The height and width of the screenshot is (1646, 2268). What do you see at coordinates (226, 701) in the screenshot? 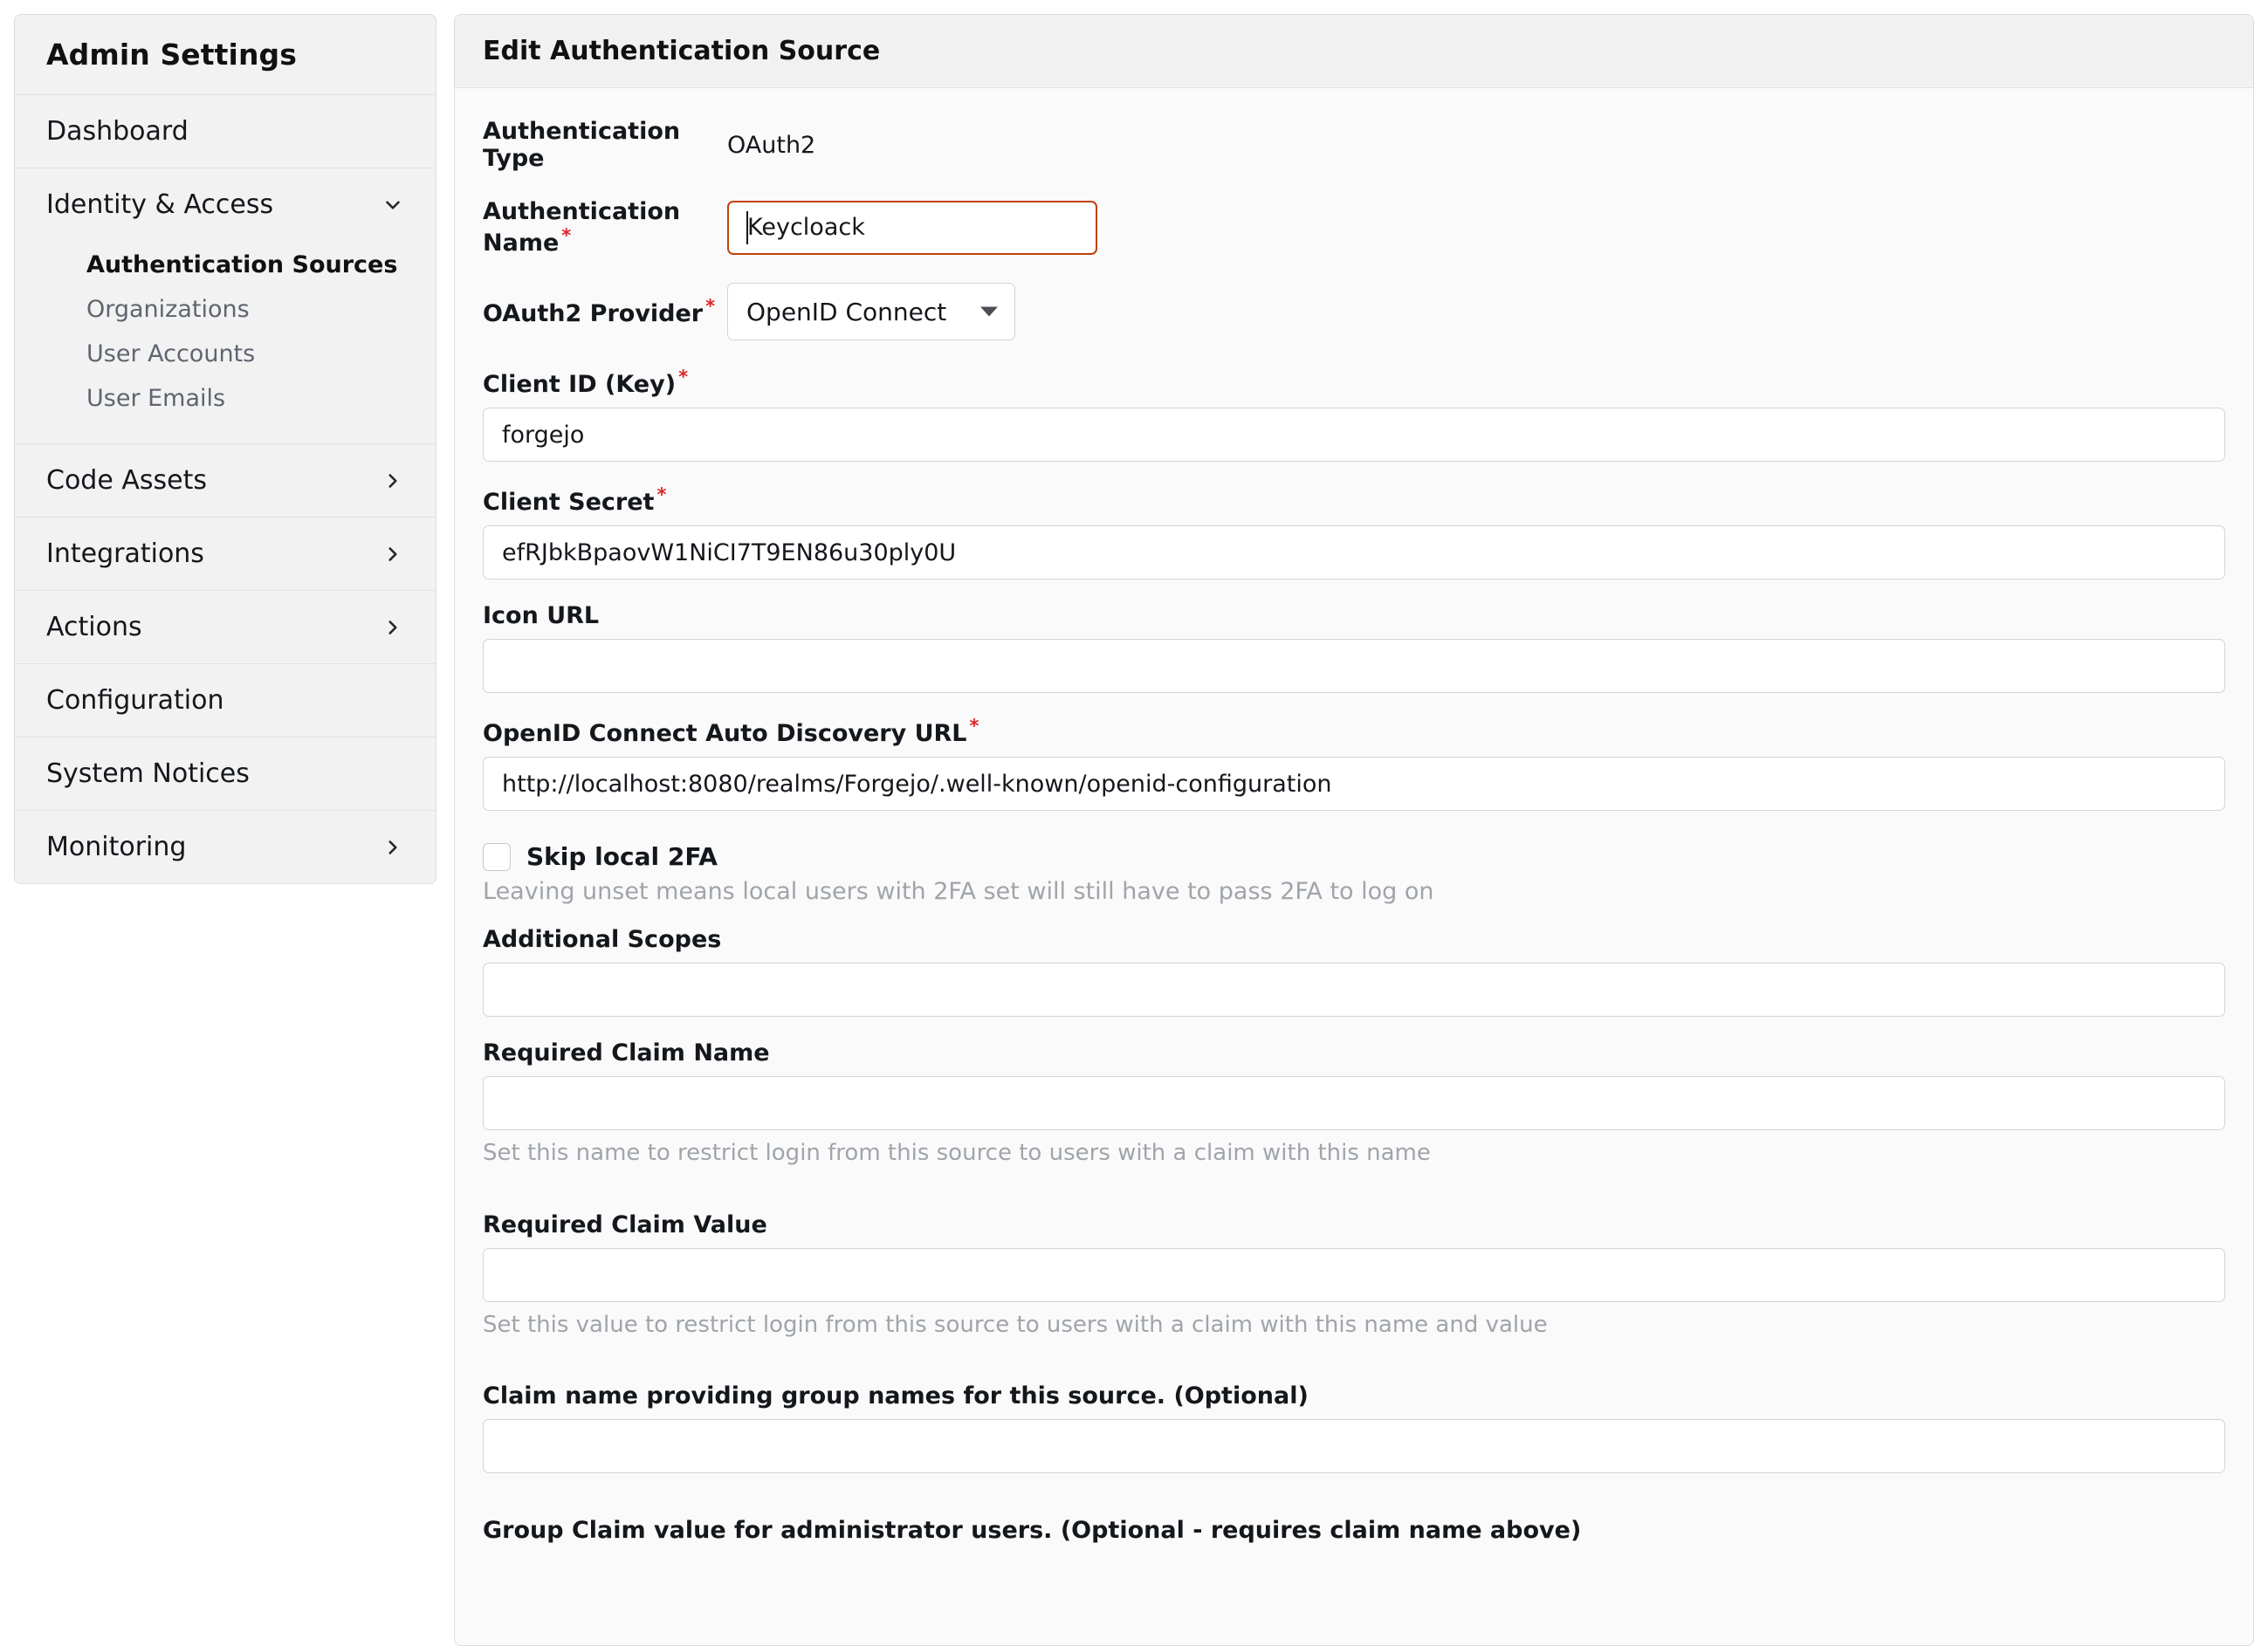
I see `sidebar-item-configuration: Configuration` at bounding box center [226, 701].